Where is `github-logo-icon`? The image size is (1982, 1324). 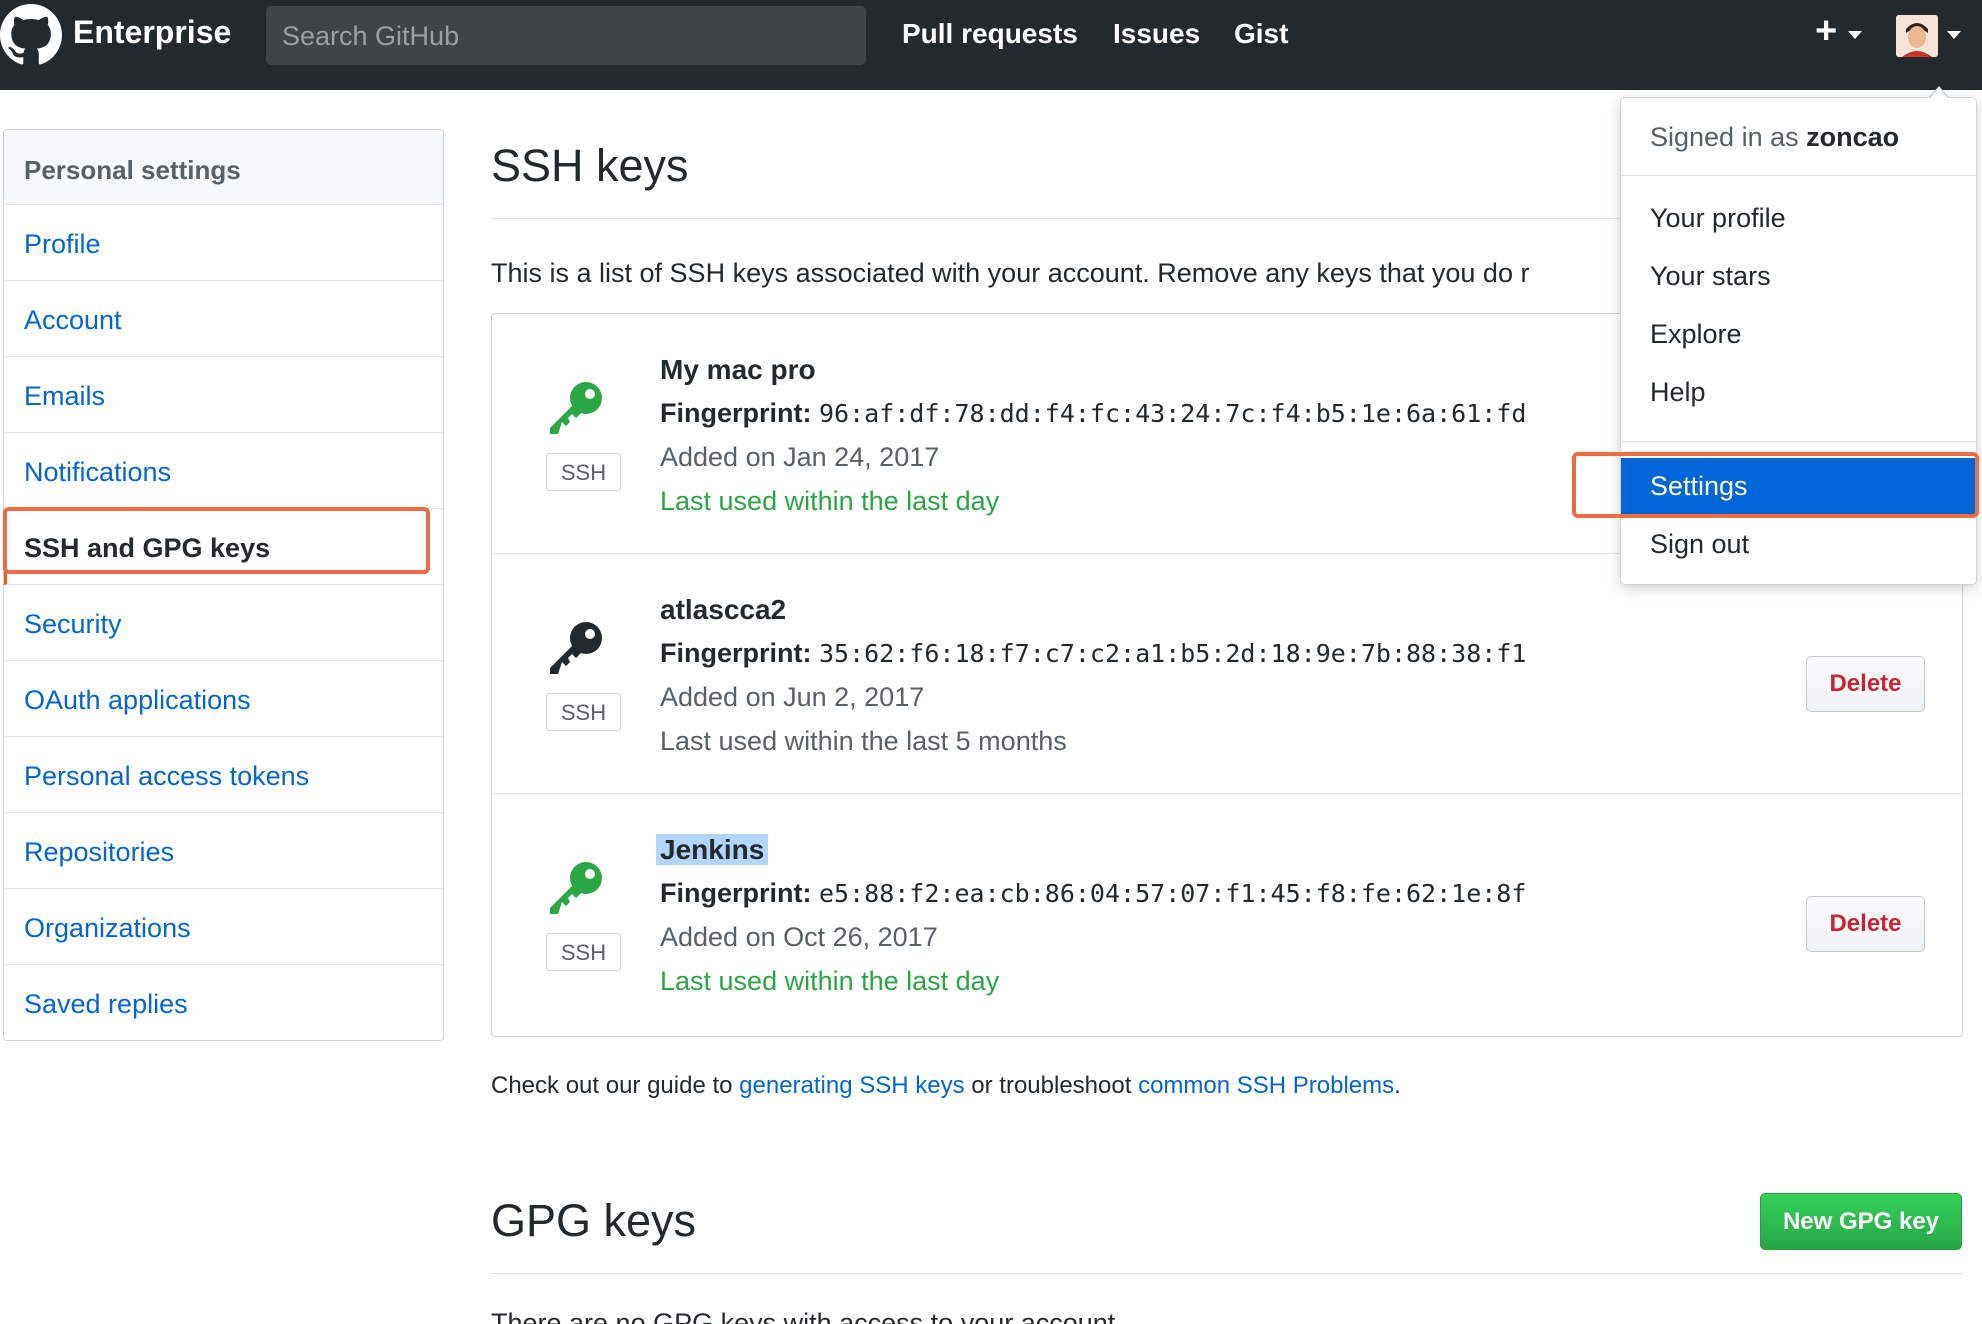
github-logo-icon is located at coordinates (31, 35).